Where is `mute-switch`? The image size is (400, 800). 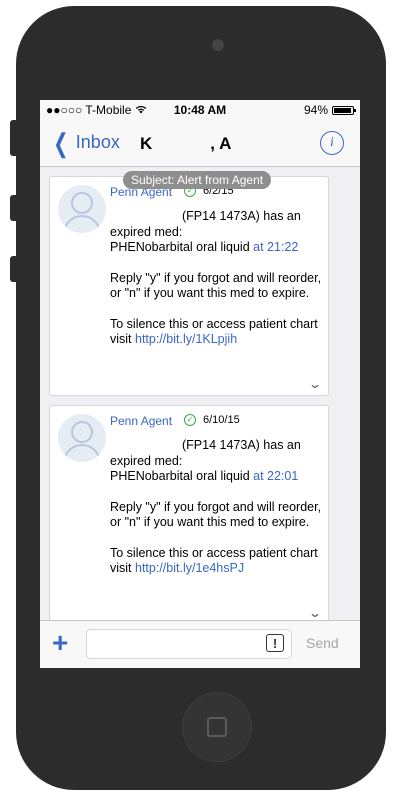 mute-switch is located at coordinates (14, 138).